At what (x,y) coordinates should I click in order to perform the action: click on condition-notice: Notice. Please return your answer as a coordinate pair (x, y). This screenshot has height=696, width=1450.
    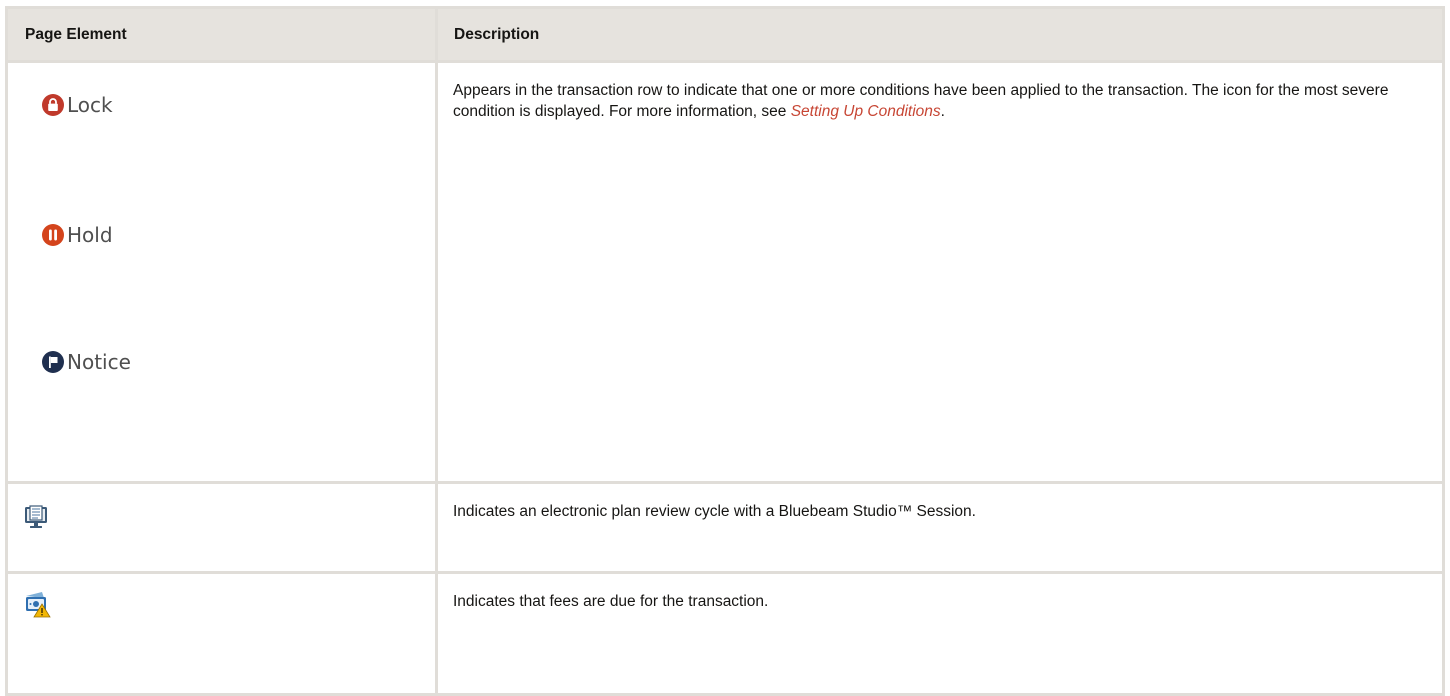
    Looking at the image, I should click on (86, 362).